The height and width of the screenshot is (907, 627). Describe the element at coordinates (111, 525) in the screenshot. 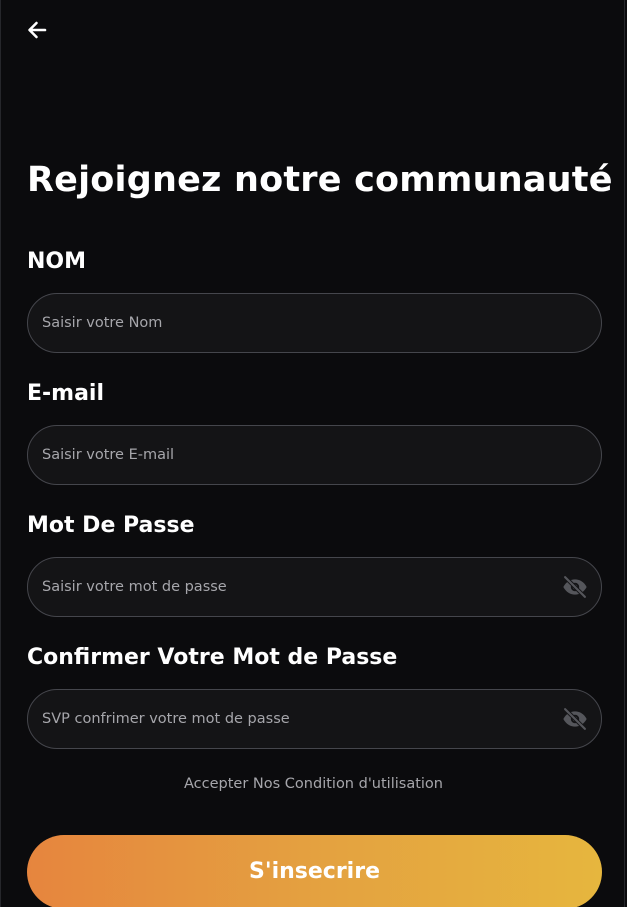

I see `password-label: Mot De Passe` at that location.